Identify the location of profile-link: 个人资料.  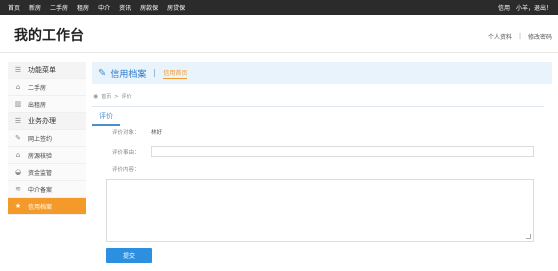
(500, 36).